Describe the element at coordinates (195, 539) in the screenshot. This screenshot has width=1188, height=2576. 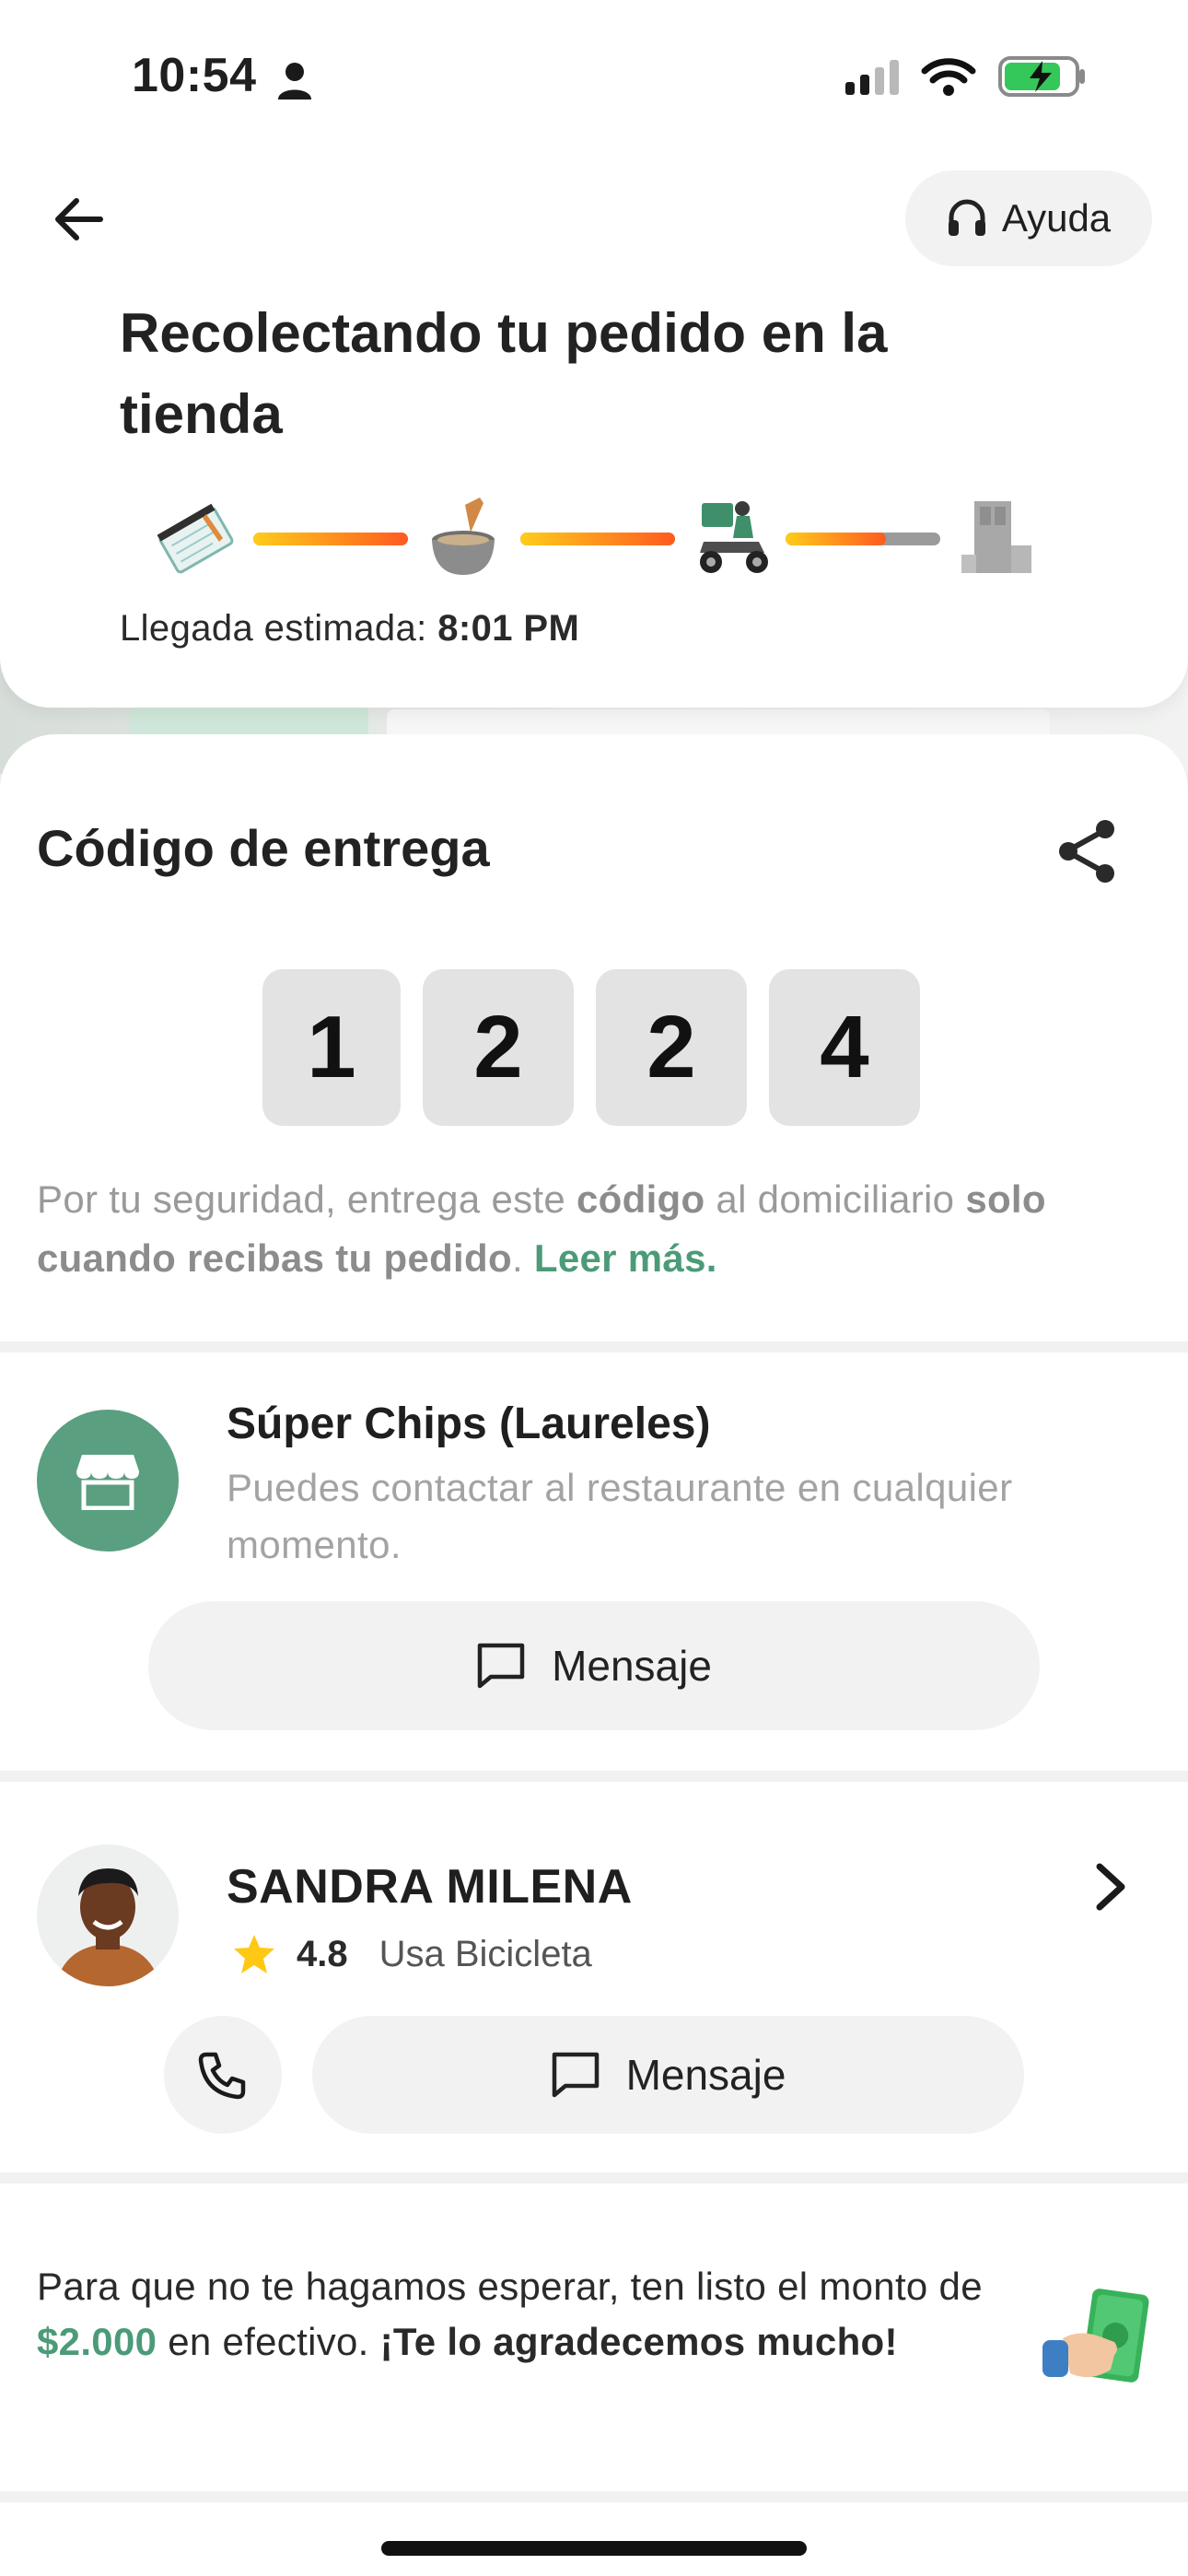
I see `notepad-icon` at that location.